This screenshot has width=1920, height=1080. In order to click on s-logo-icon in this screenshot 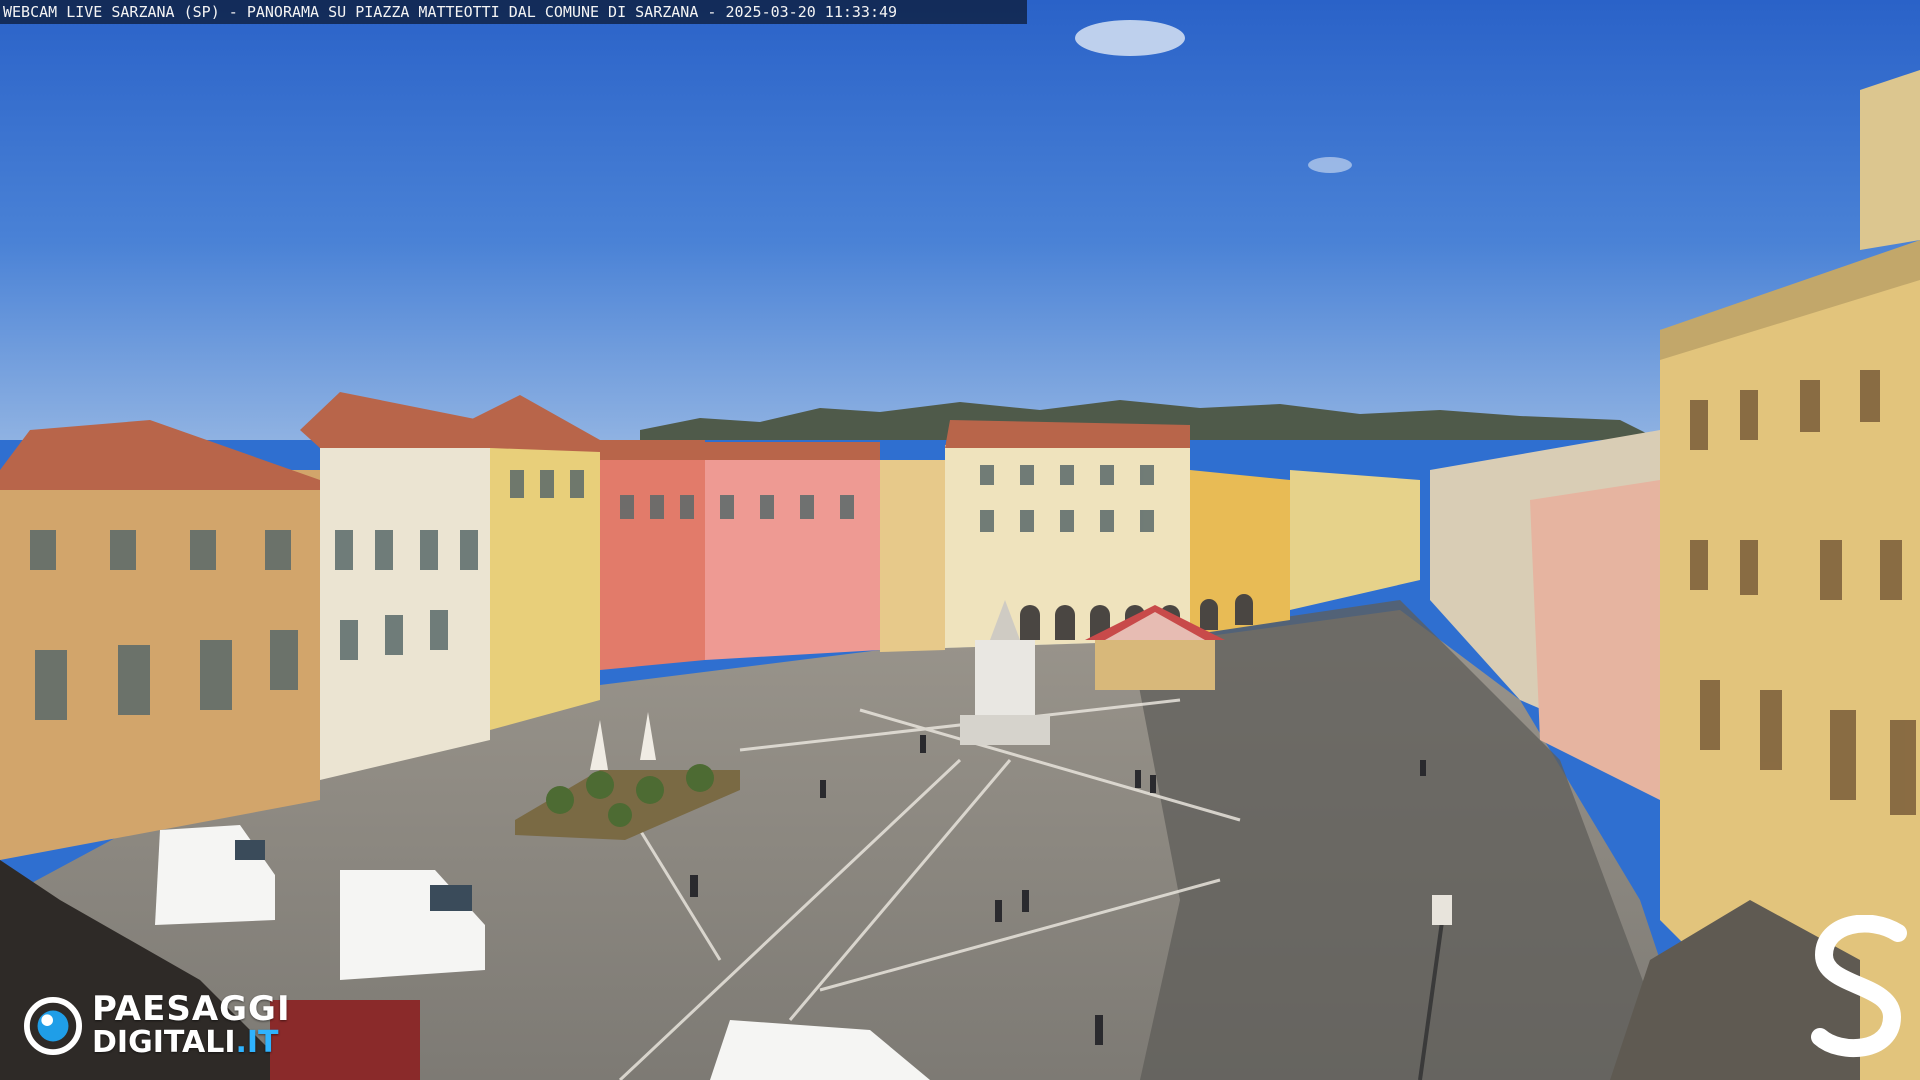, I will do `click(1859, 986)`.